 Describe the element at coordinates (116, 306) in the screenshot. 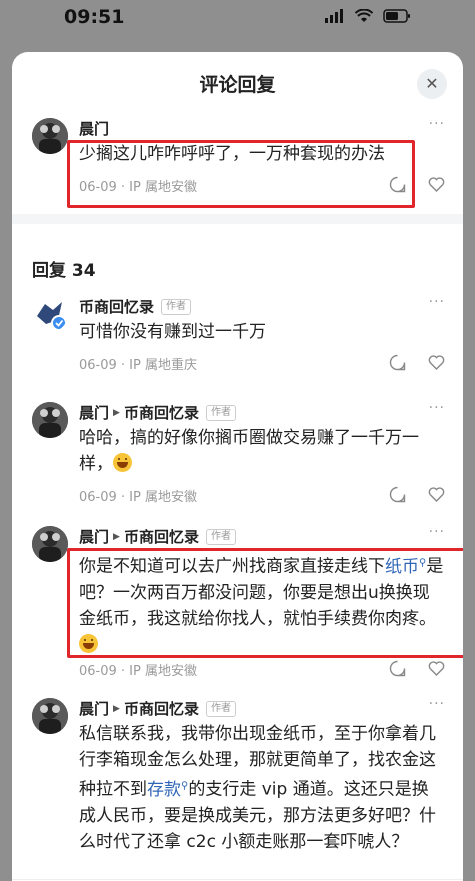

I see `author-name: 币商回忆录` at that location.